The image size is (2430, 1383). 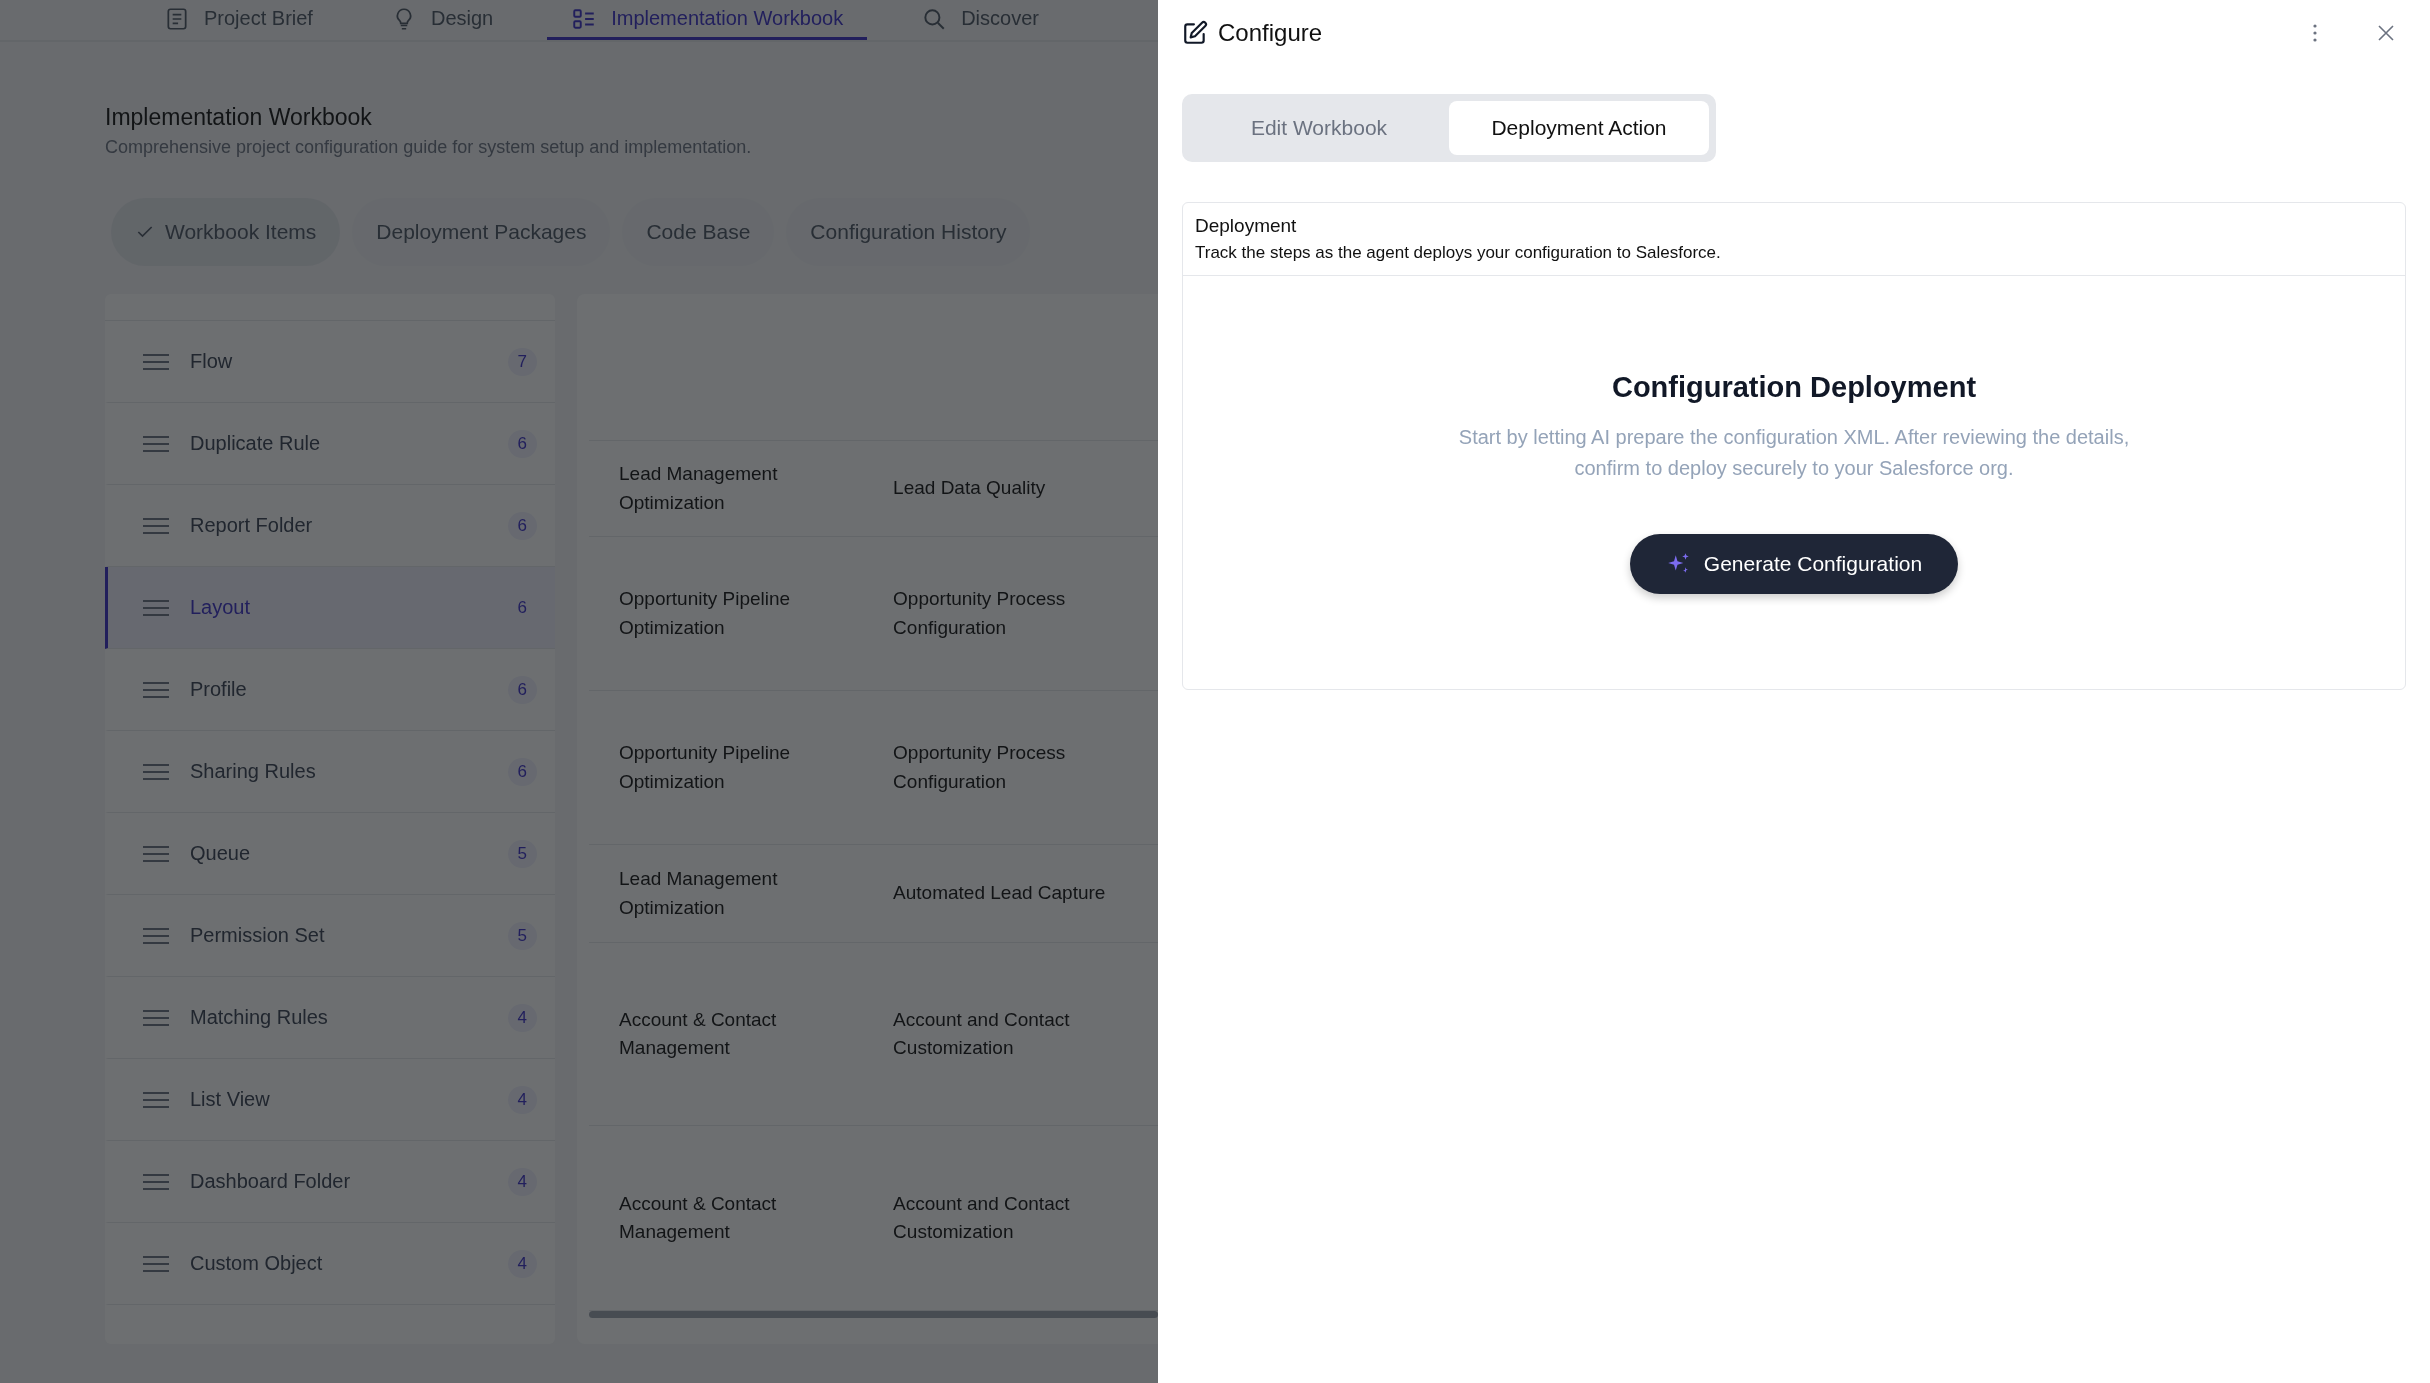 I want to click on sidebar-item: Dashboard Folder 4, so click(x=330, y=1182).